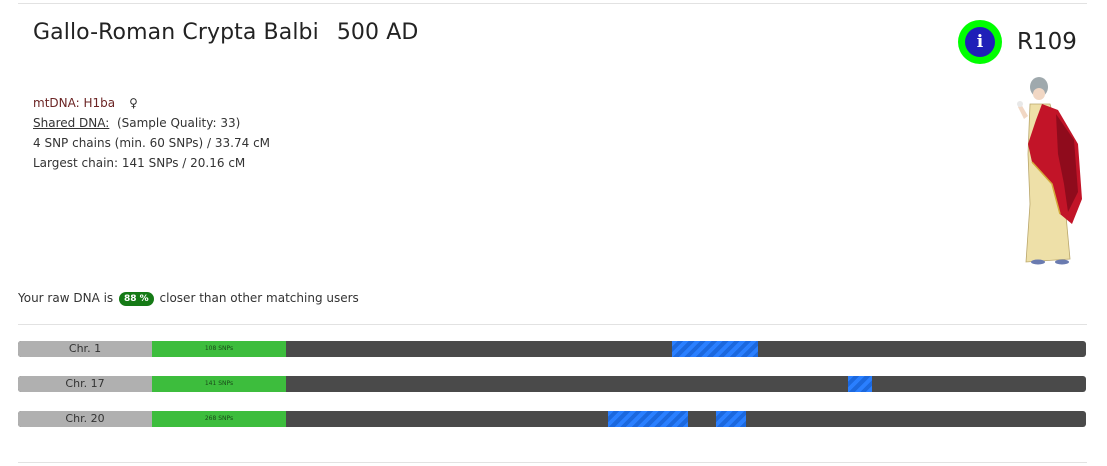 The height and width of the screenshot is (466, 1107). Describe the element at coordinates (219, 384) in the screenshot. I see `snp-count: 141 SNPs` at that location.